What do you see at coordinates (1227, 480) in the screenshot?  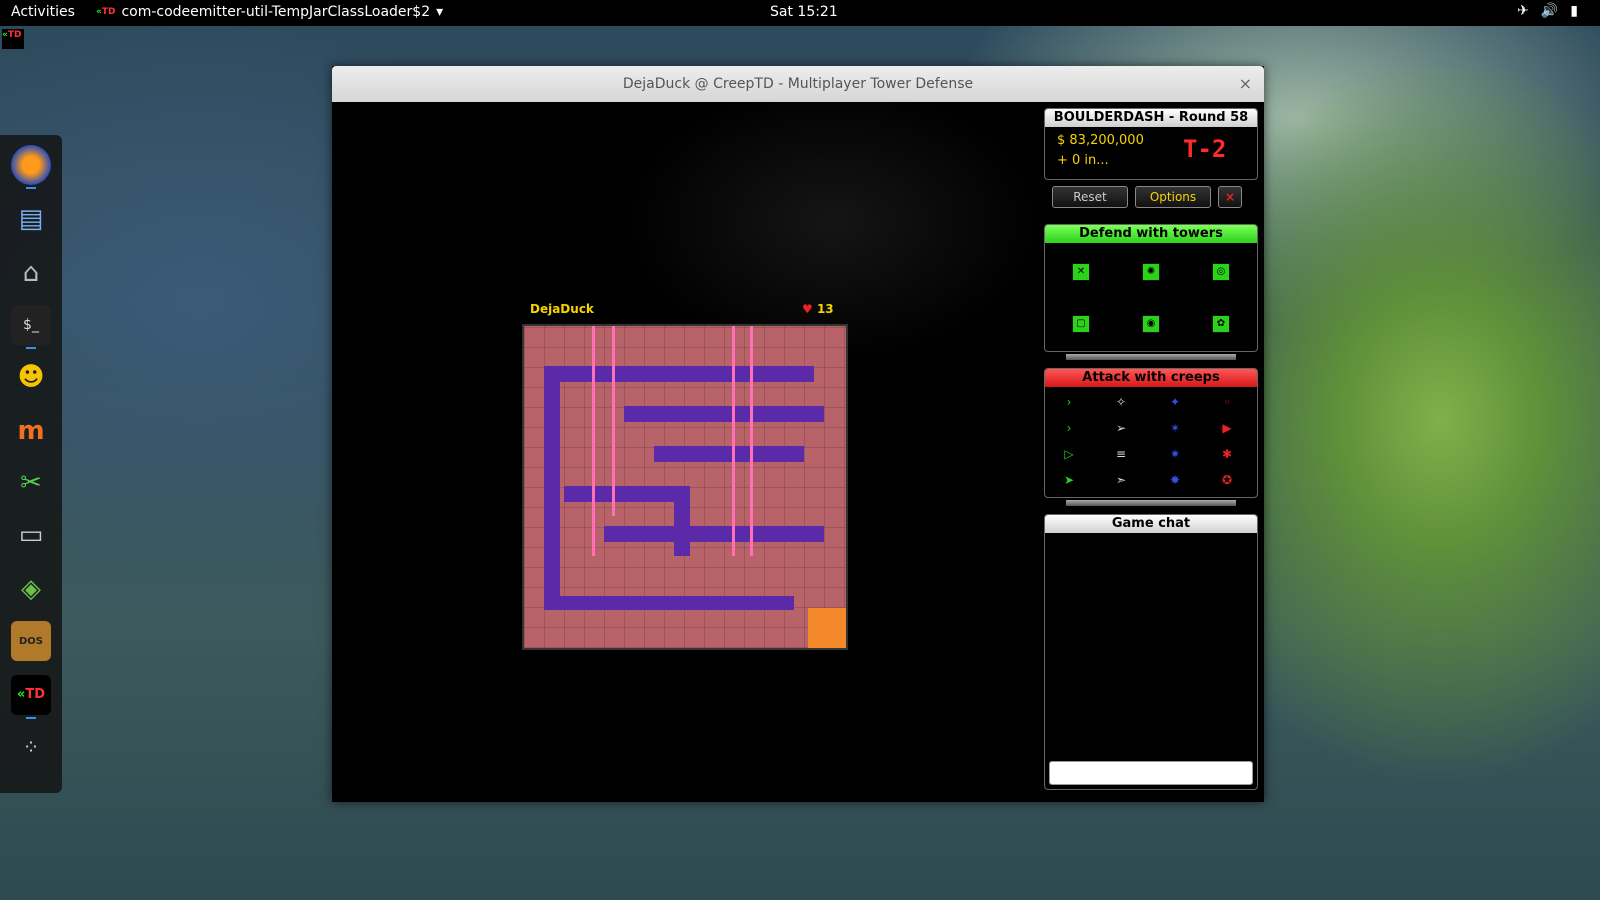 I see `creep-icon: ✪` at bounding box center [1227, 480].